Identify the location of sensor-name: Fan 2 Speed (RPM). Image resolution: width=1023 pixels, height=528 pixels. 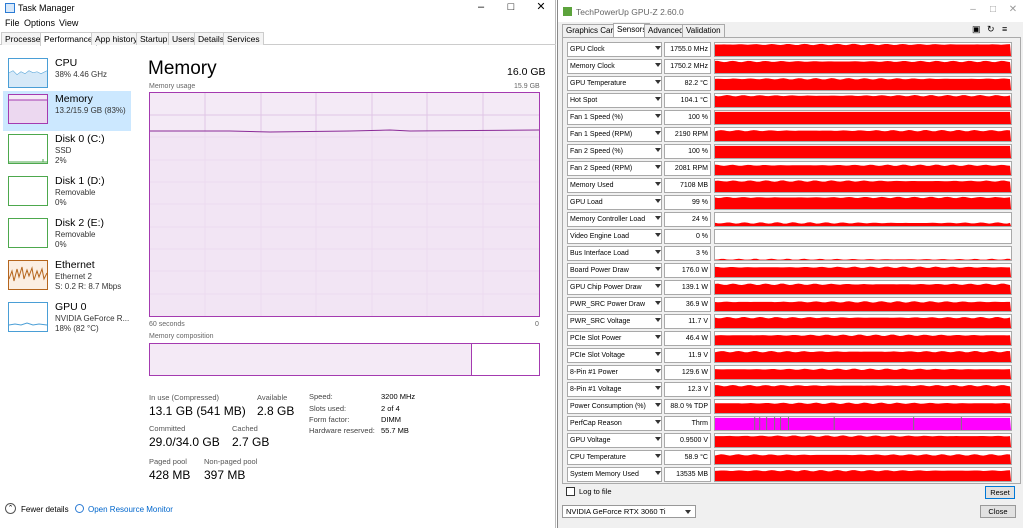
(614, 168).